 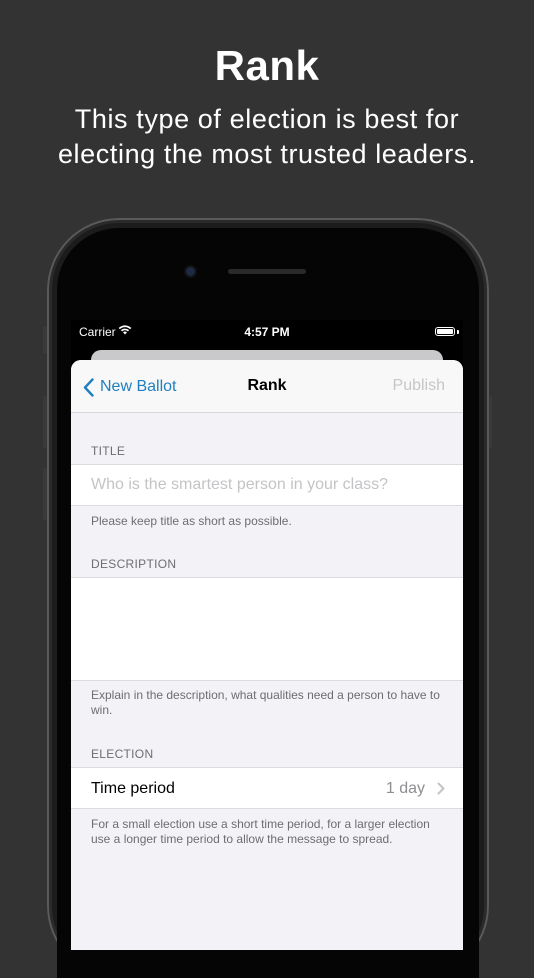 I want to click on description-section-header: DESCRIPTION, so click(x=134, y=564).